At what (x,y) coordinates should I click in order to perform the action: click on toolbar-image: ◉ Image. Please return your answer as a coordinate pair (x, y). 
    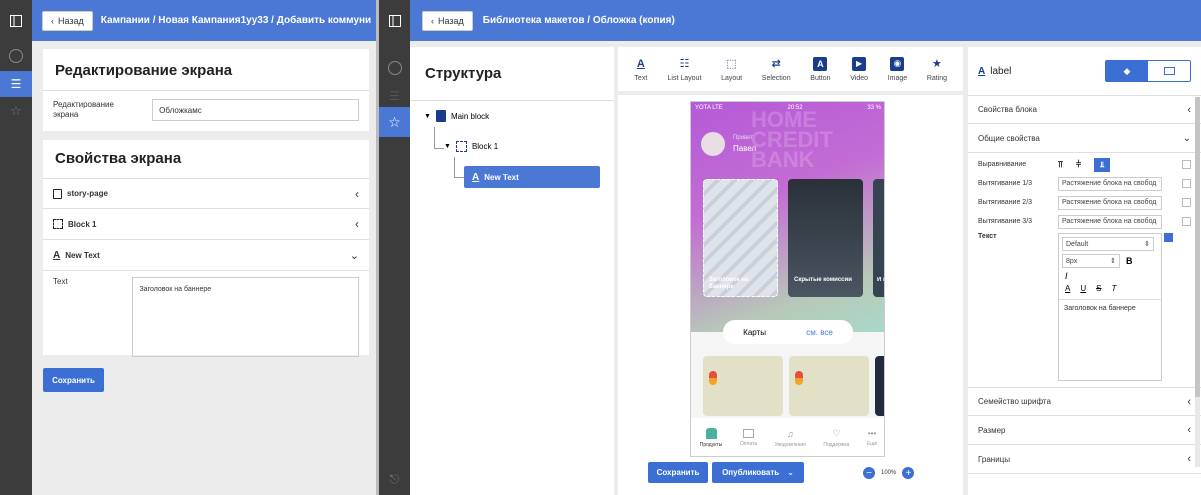
    Looking at the image, I should click on (897, 69).